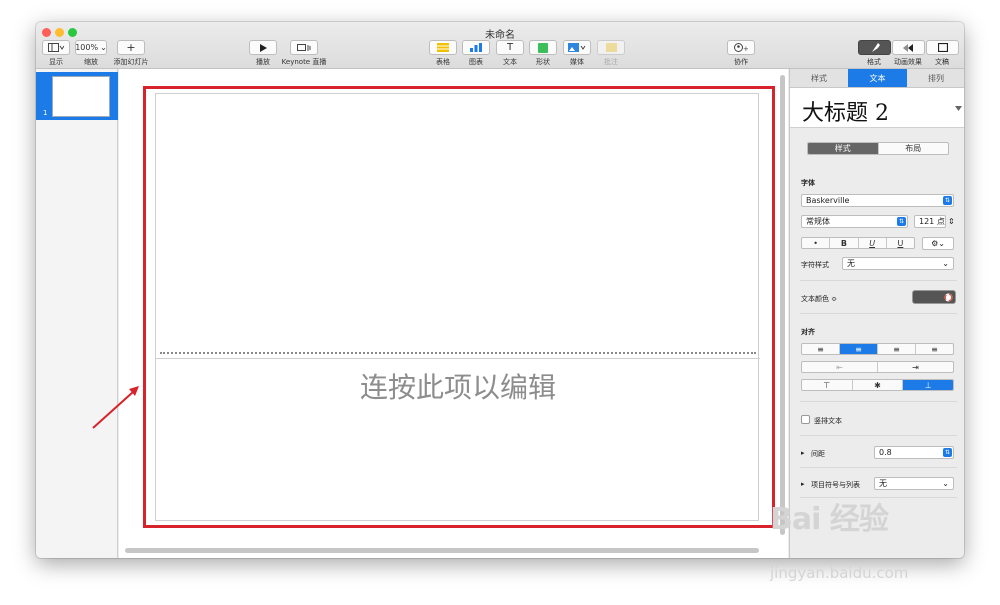 Image resolution: width=1000 pixels, height=605 pixels. I want to click on baidu-jingyan-watermark: Bai 经验 jingyan.baidu.com, so click(880, 544).